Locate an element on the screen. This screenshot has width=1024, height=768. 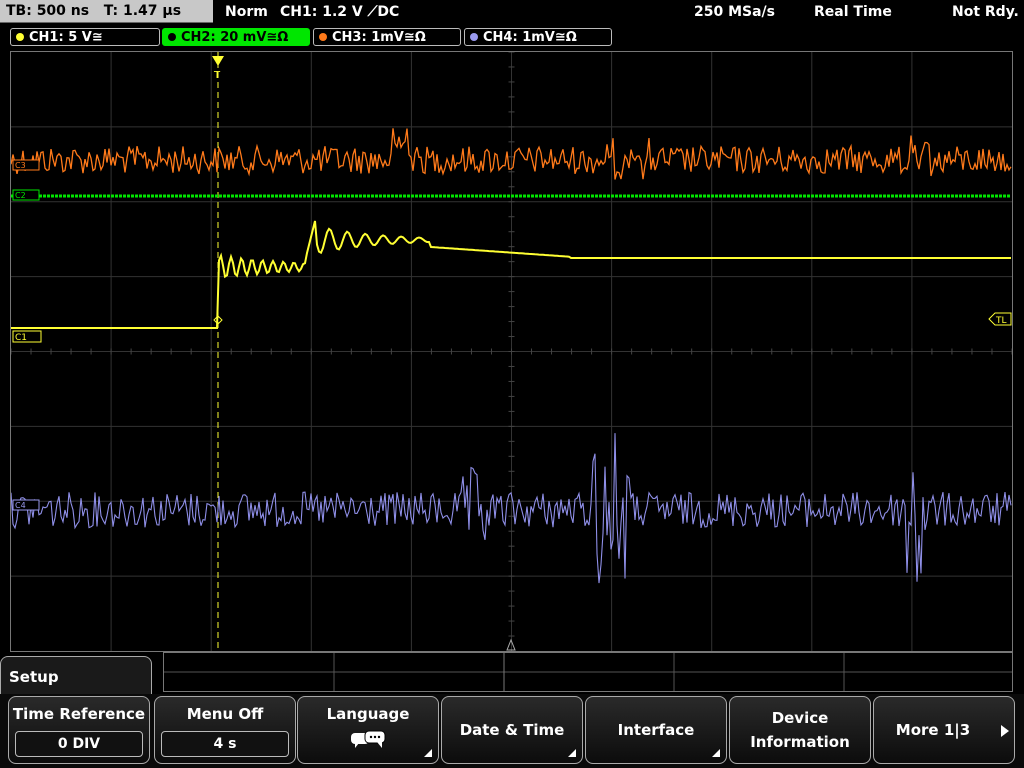
ch4-ground-marker: C4 is located at coordinates (26, 505).